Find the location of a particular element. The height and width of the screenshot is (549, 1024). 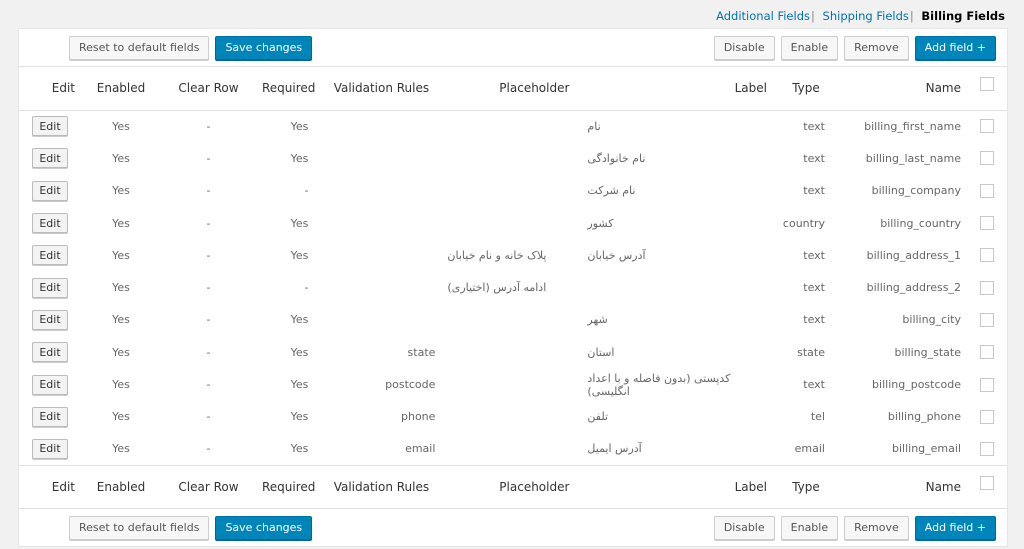

save-changes-button: Save changes is located at coordinates (264, 47).